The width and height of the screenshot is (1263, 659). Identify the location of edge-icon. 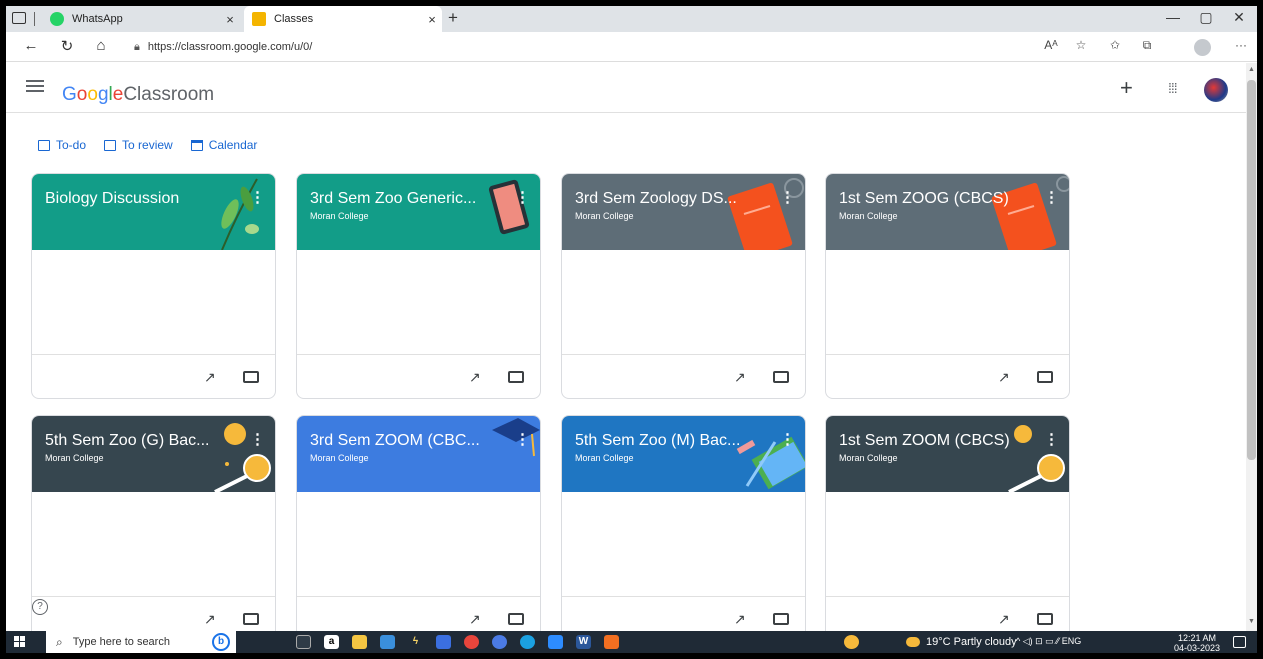
(527, 642).